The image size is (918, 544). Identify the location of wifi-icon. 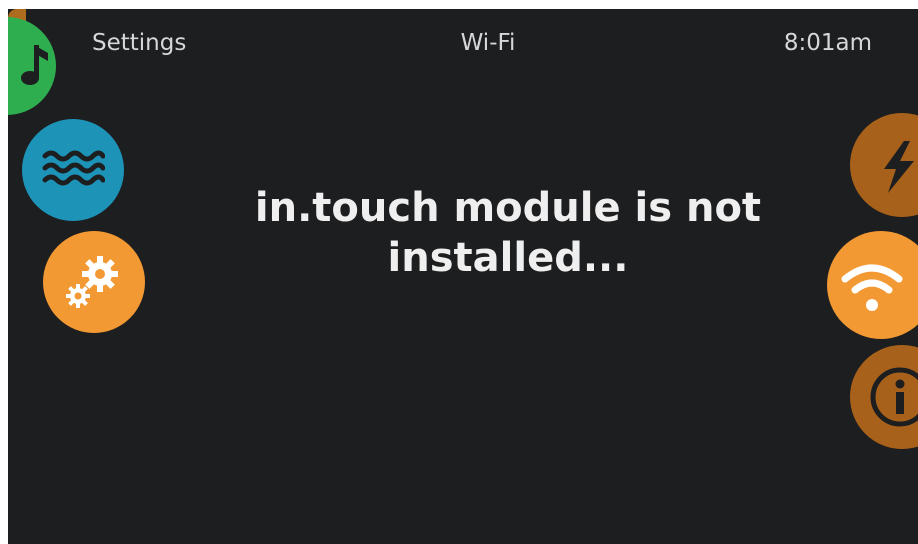
(872, 287).